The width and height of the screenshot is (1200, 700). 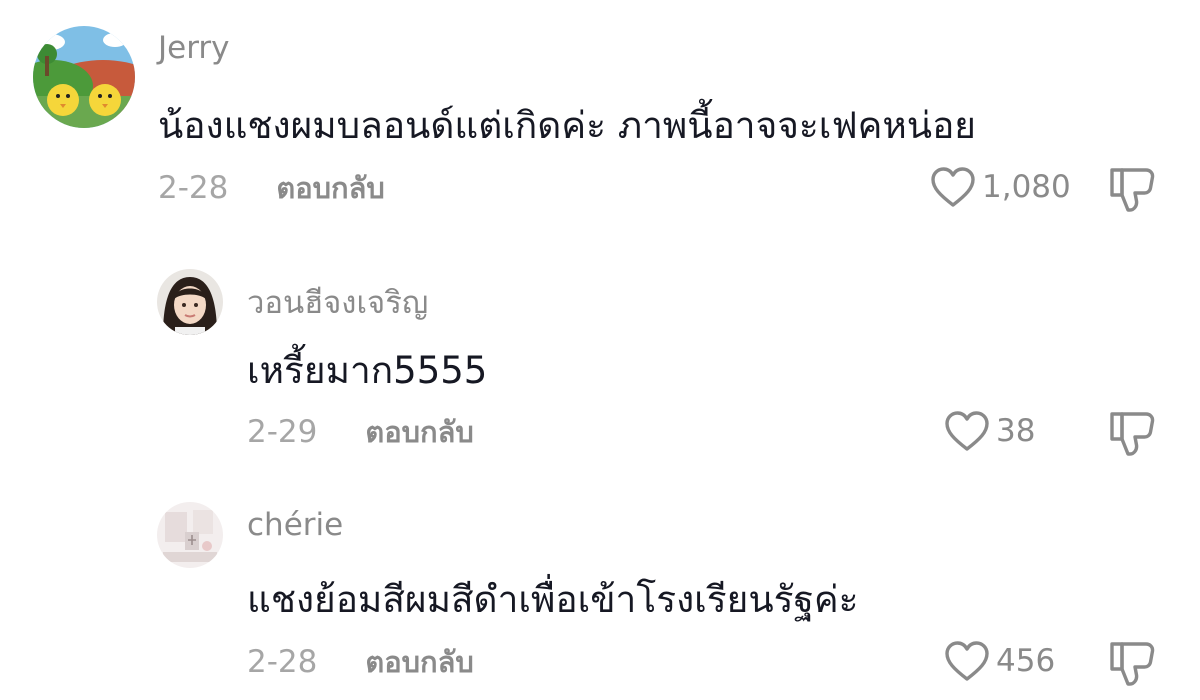 What do you see at coordinates (194, 48) in the screenshot?
I see `username: Jerry` at bounding box center [194, 48].